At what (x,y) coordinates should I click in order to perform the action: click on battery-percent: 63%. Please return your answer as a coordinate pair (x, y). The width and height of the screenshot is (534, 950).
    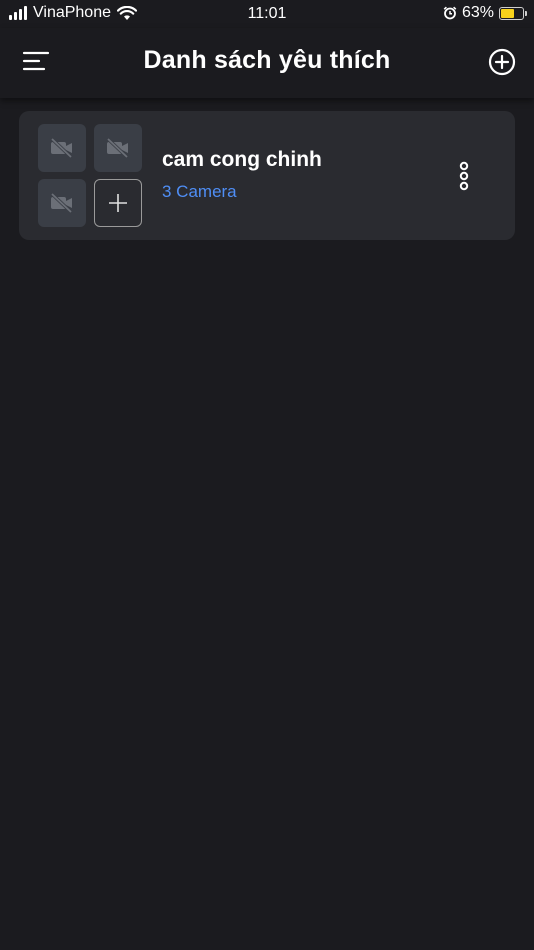
    Looking at the image, I should click on (477, 12).